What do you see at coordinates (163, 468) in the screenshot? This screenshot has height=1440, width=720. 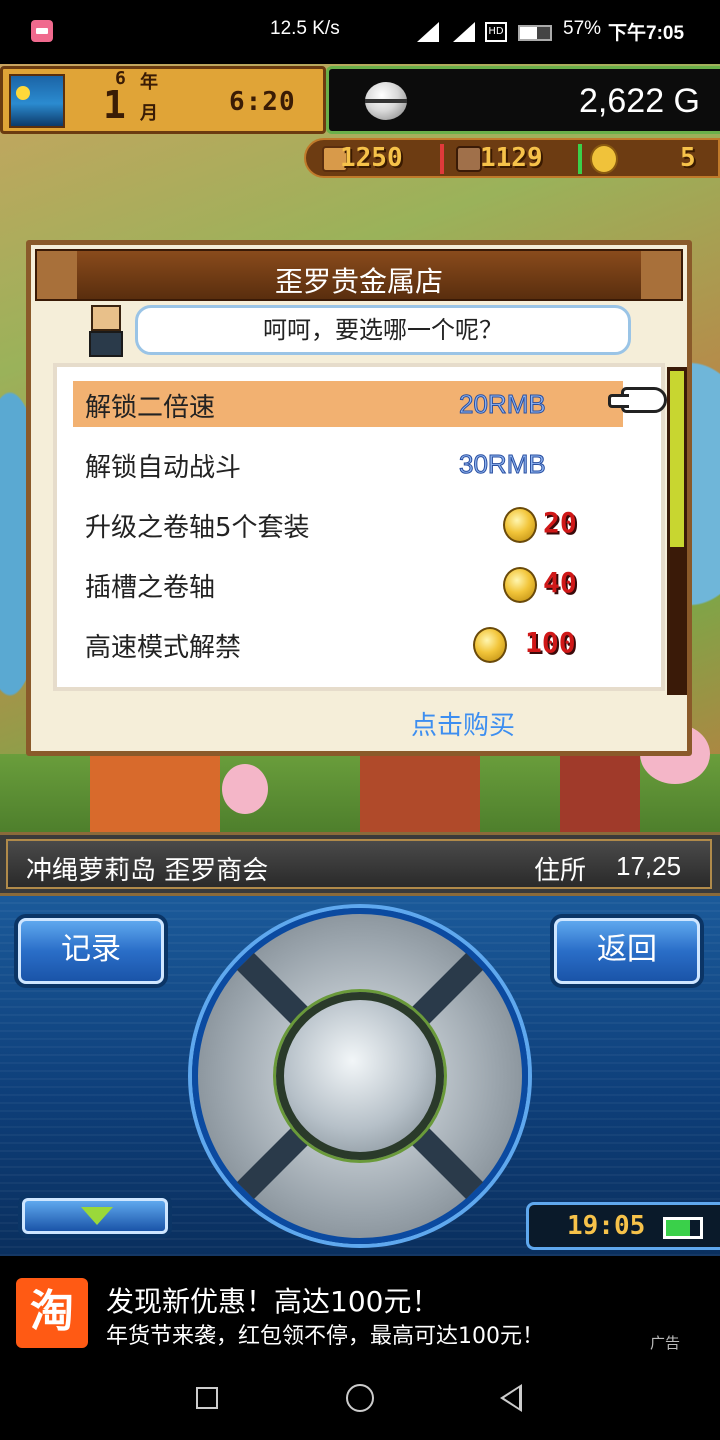 I see `item-name: 解锁自动战斗` at bounding box center [163, 468].